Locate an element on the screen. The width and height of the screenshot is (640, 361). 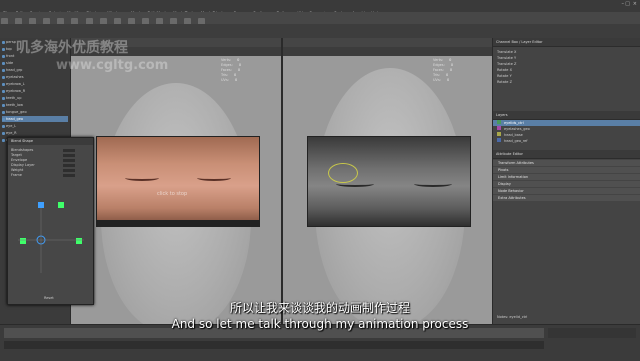
outliner-item: eyebrow_R is located at coordinates (35, 91).